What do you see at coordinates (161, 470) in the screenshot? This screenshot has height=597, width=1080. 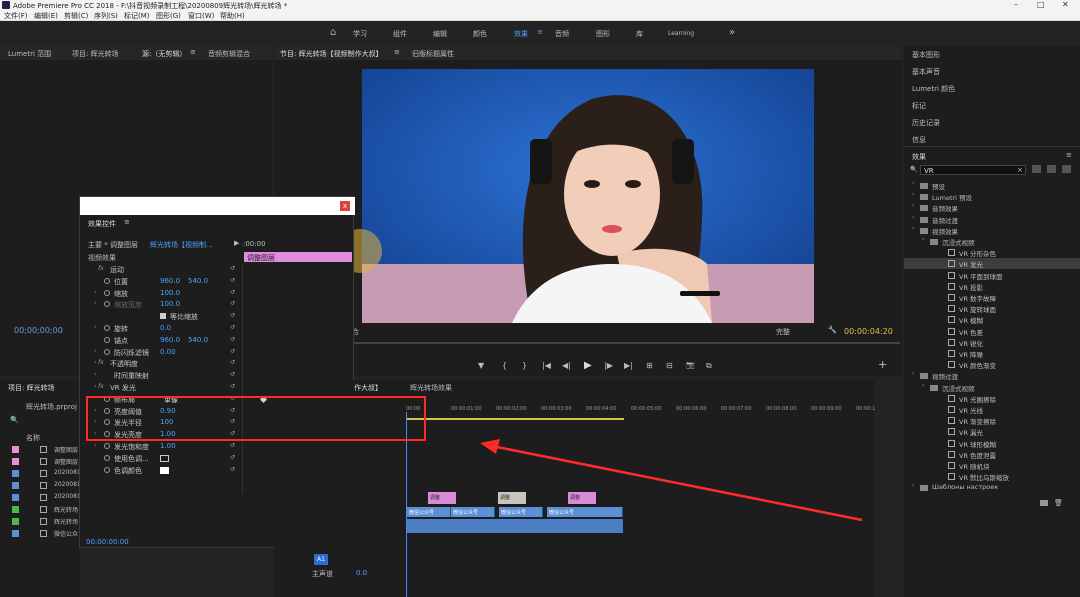 I see `ec-row: 色调颜色 ↺` at bounding box center [161, 470].